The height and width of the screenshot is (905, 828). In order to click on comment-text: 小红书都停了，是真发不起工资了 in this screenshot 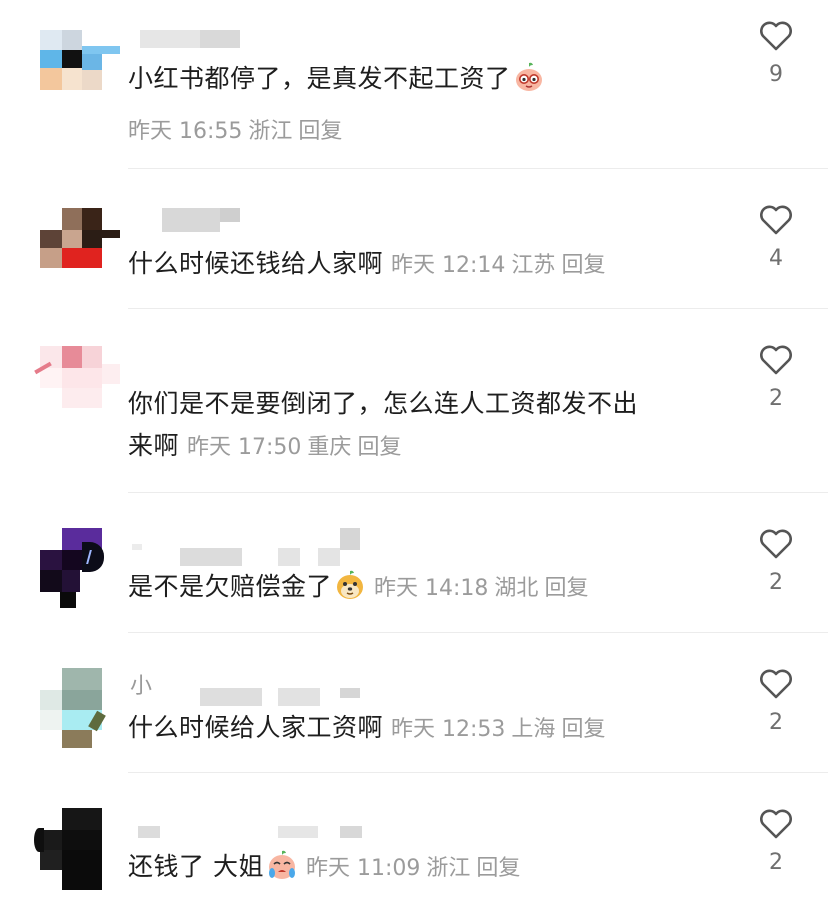, I will do `click(428, 82)`.